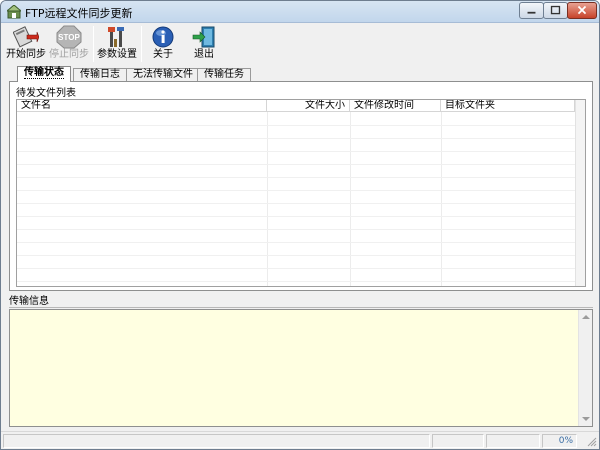 The height and width of the screenshot is (450, 600). I want to click on minimize-button, so click(531, 10).